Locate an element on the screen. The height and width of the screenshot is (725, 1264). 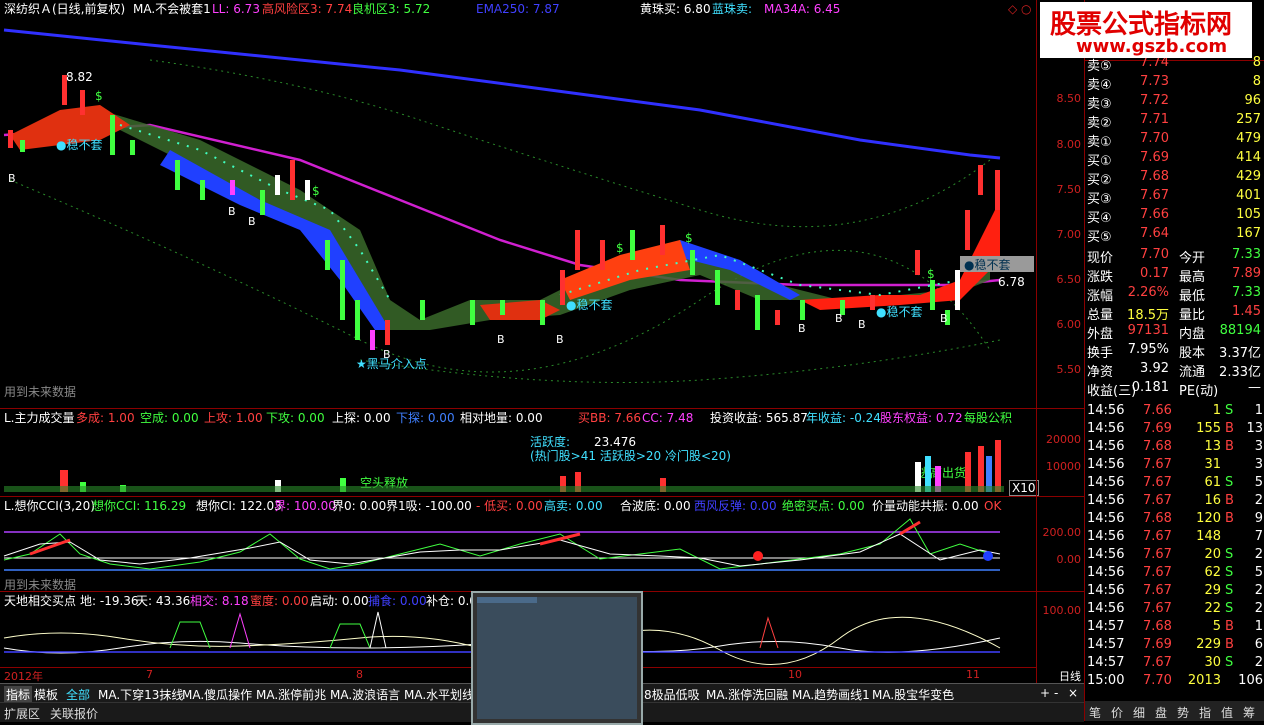
popup-titlebar is located at coordinates (507, 600).